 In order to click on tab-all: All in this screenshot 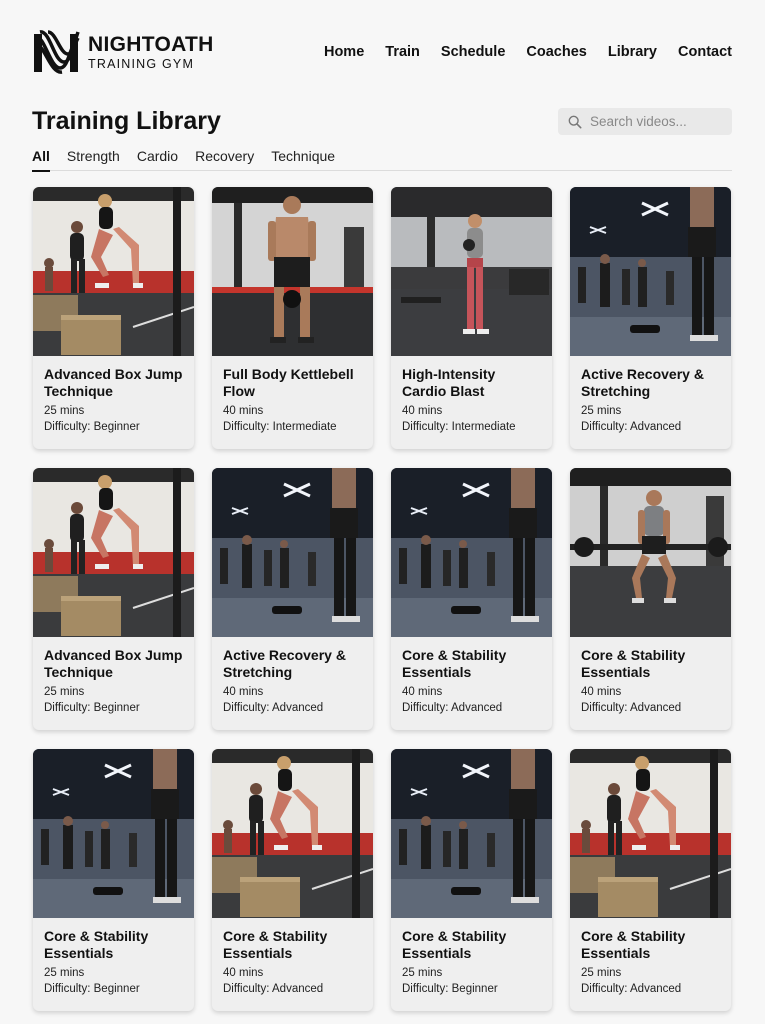, I will do `click(41, 160)`.